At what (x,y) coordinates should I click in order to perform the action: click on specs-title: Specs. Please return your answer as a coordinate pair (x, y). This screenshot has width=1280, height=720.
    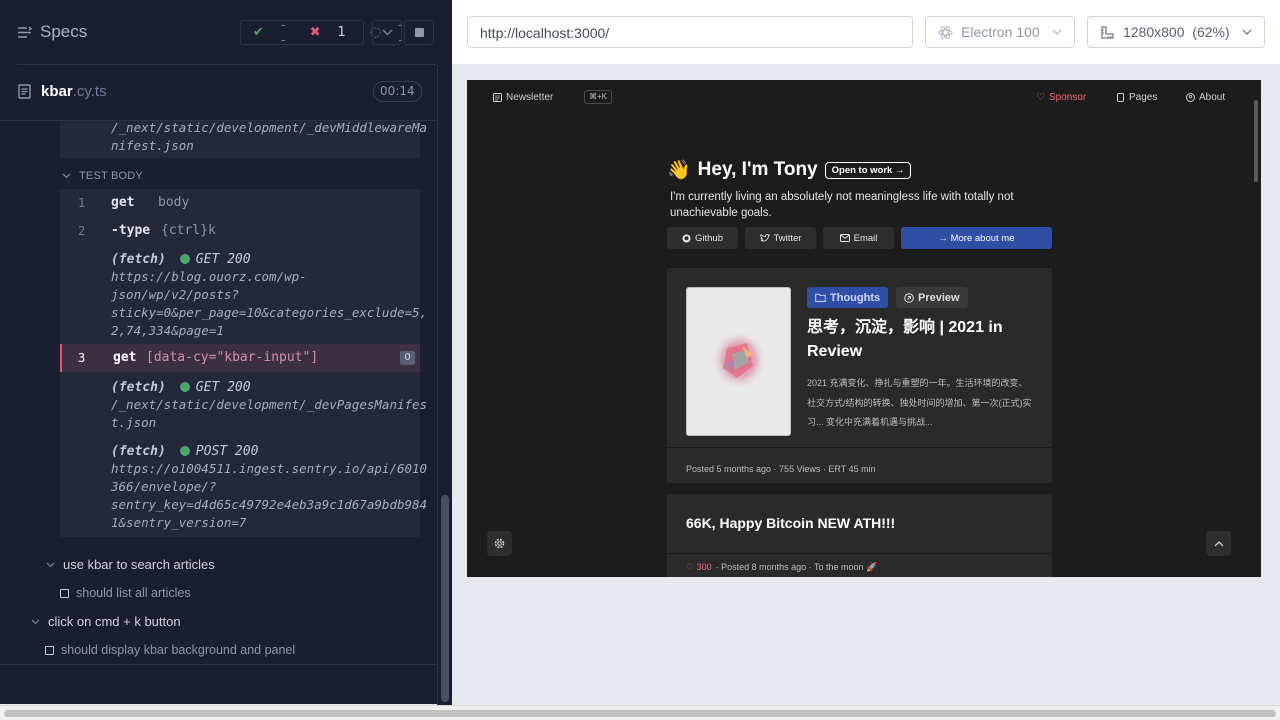
    Looking at the image, I should click on (64, 31).